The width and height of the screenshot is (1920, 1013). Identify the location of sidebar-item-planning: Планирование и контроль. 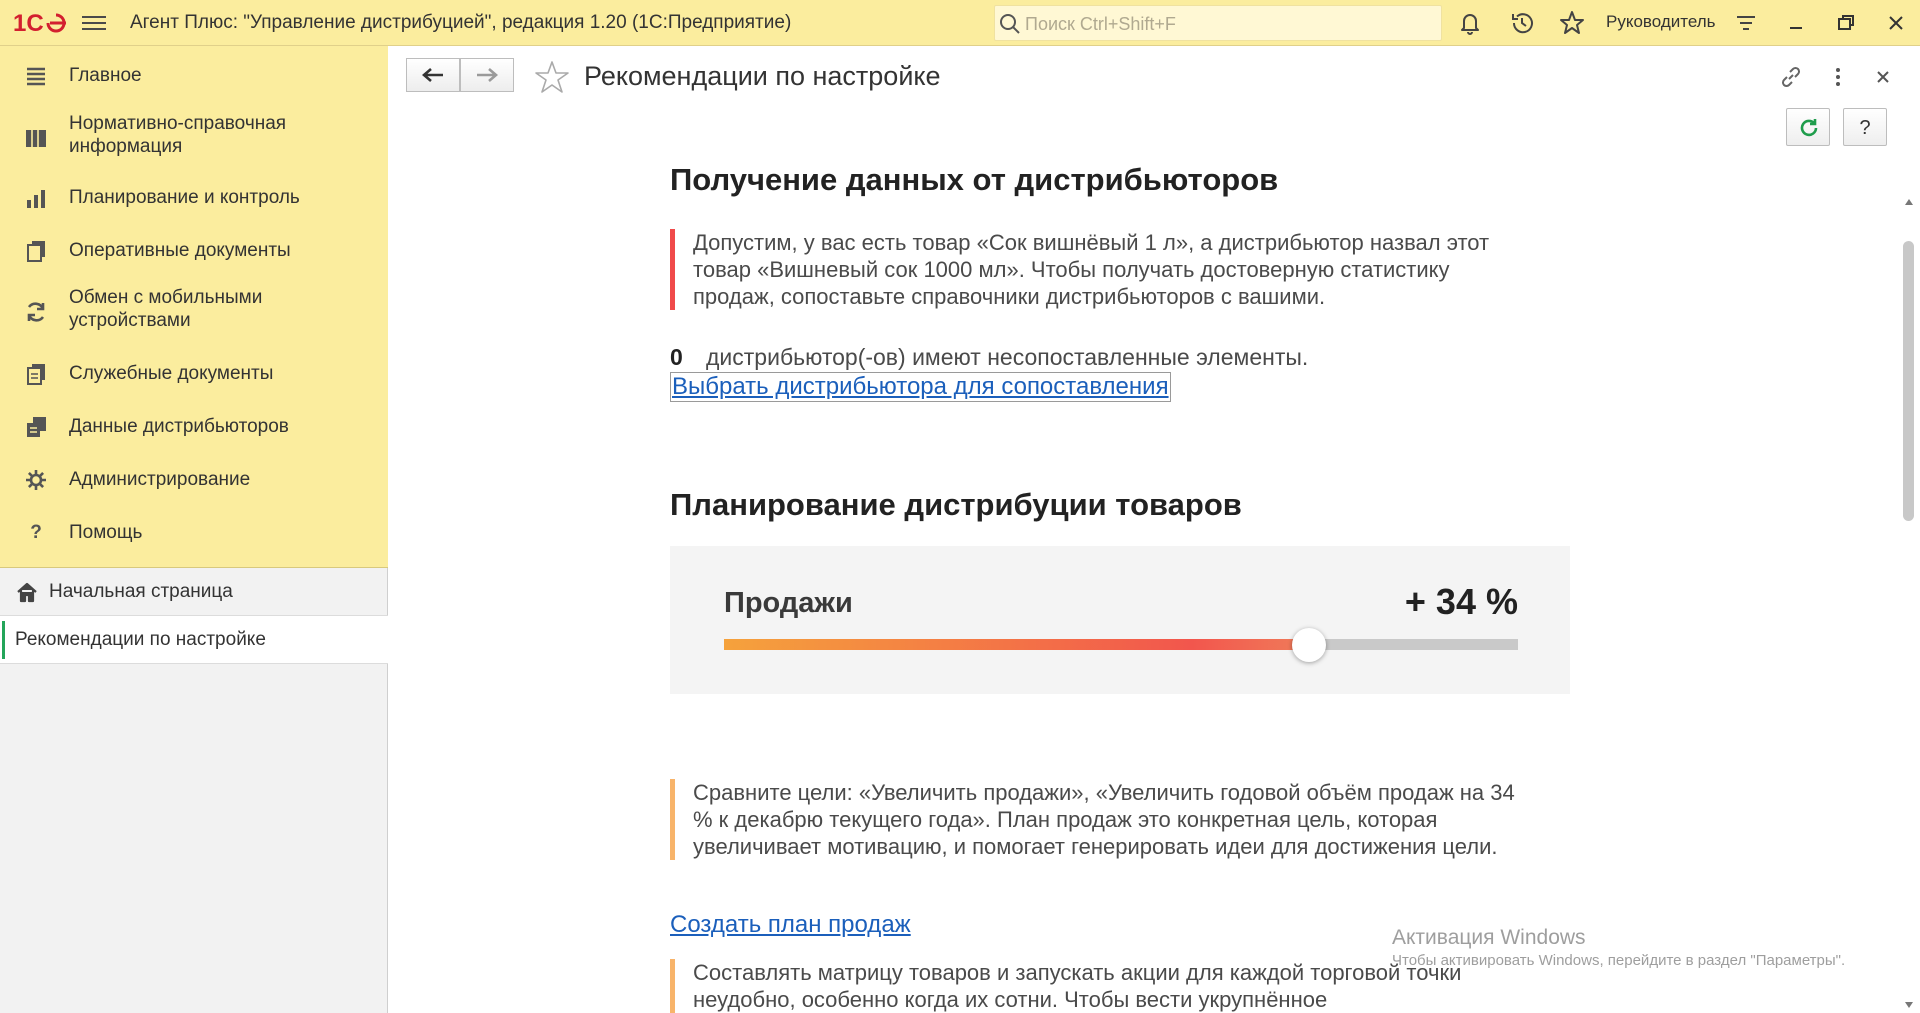
(194, 198).